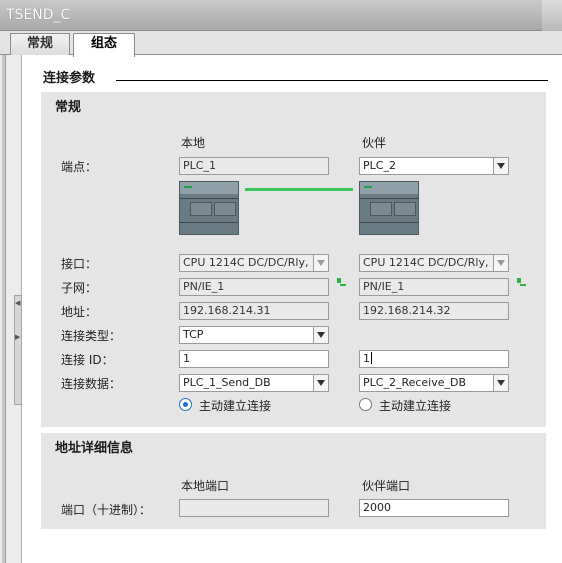 Image resolution: width=562 pixels, height=563 pixels. I want to click on connection-id-label: 连接 ID：, so click(87, 360).